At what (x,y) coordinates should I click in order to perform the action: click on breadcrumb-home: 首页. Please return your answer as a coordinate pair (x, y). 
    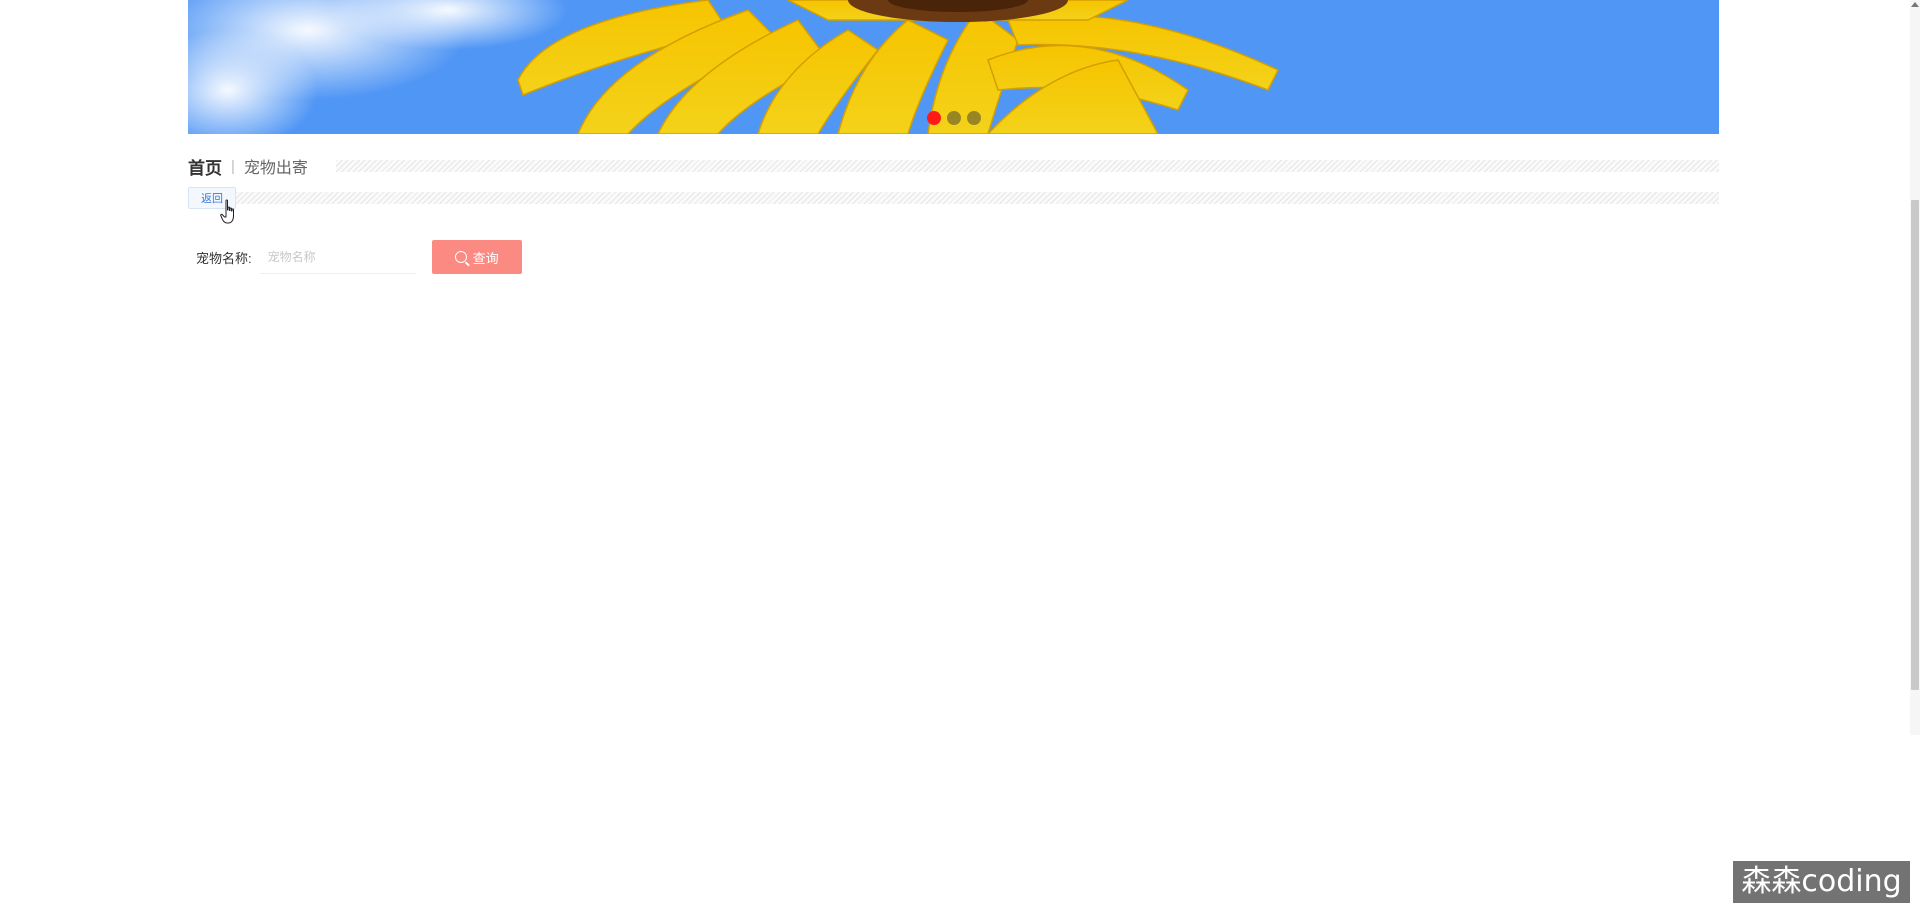
    Looking at the image, I should click on (205, 166).